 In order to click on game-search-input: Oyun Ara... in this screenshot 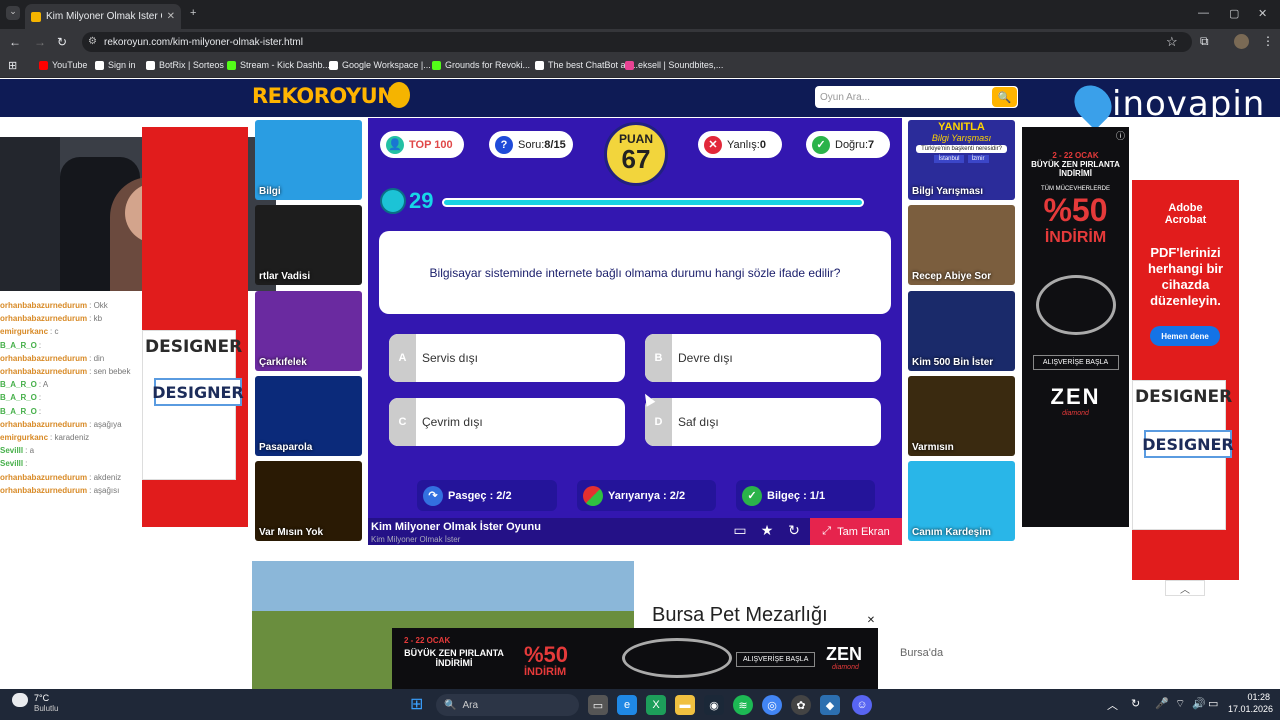, I will do `click(916, 97)`.